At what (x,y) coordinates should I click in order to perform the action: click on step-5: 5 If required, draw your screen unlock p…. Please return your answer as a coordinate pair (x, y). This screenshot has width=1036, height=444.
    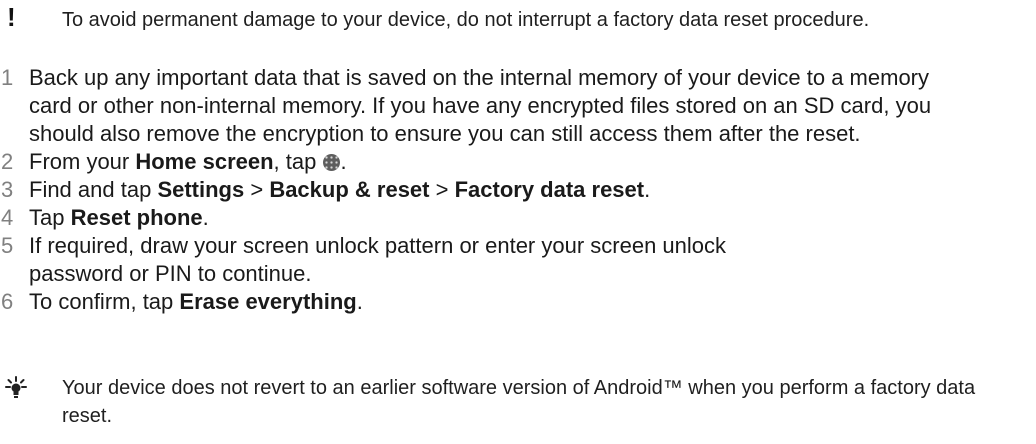
    Looking at the image, I should click on (518, 260).